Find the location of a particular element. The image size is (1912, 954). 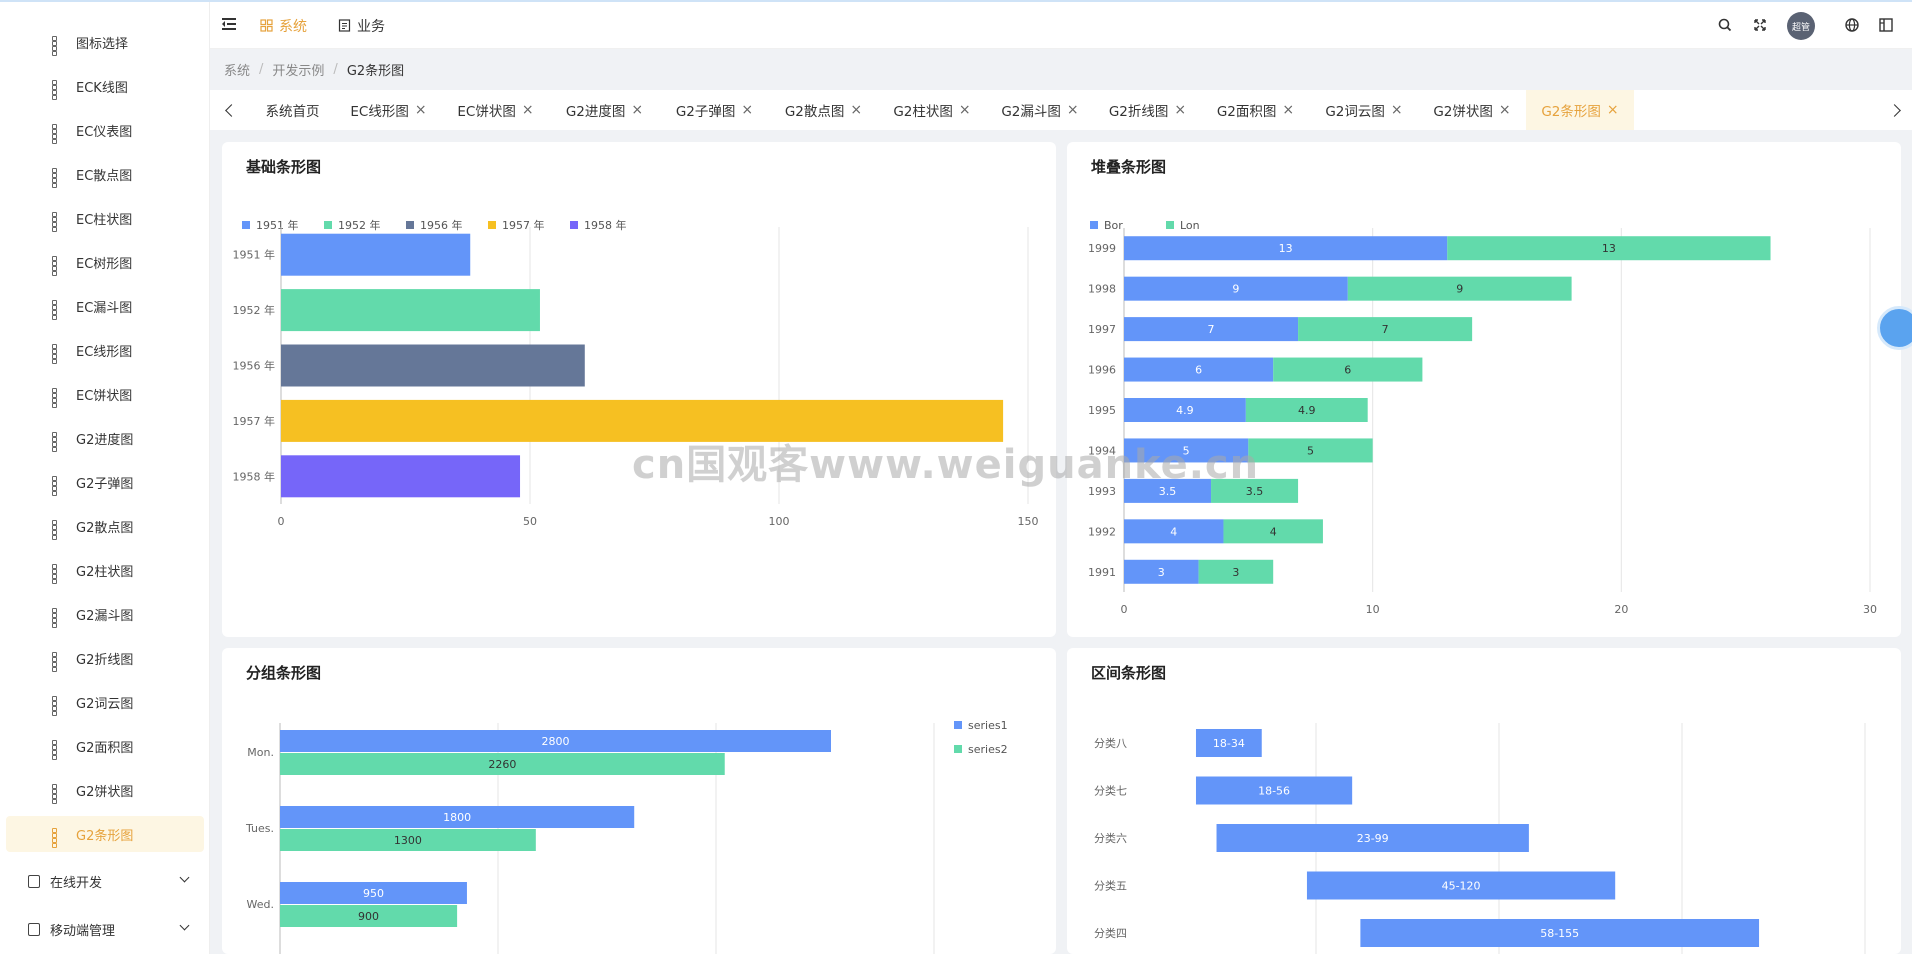

tab-label: EC线形图 is located at coordinates (379, 112).